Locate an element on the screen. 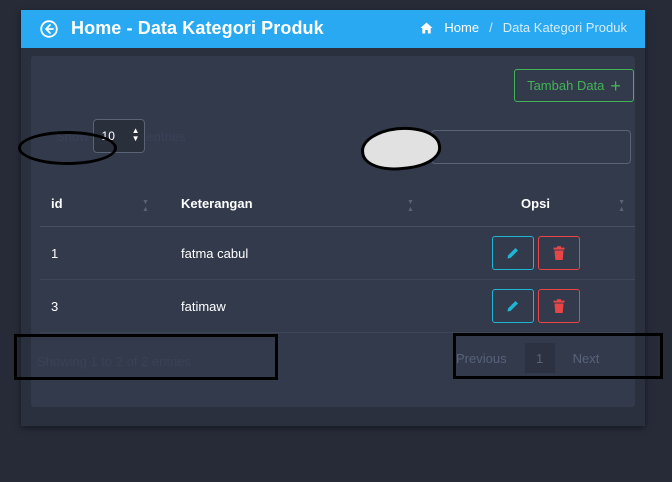  breadcrumb: Home / Data Kategori Produk is located at coordinates (523, 27).